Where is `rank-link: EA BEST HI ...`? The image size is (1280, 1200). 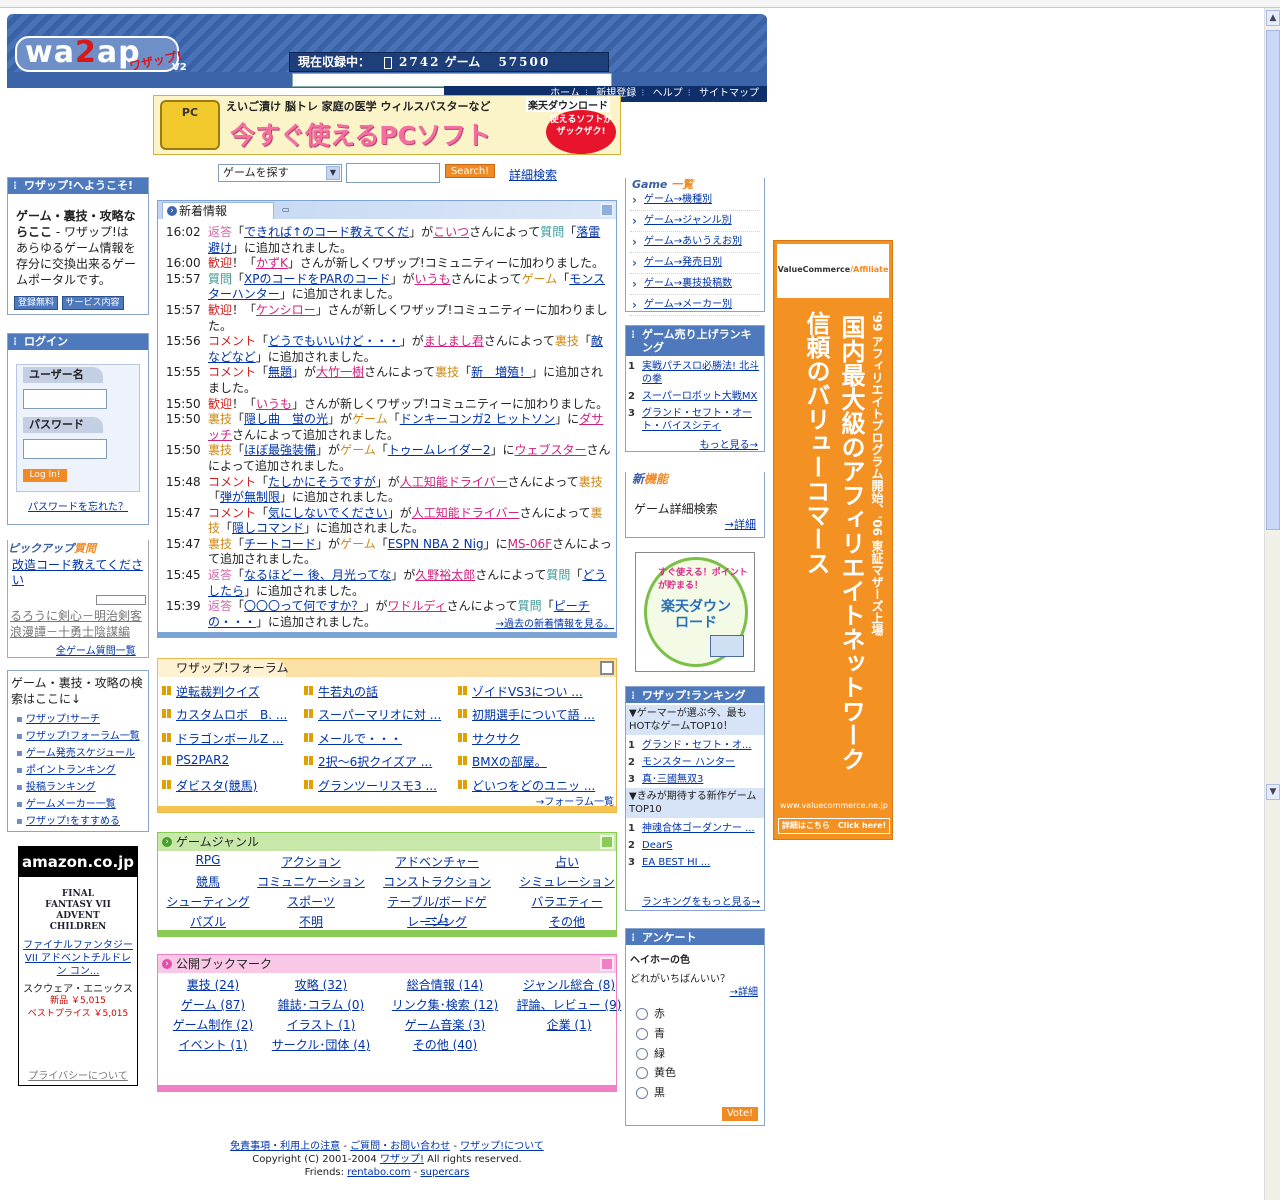 rank-link: EA BEST HI ... is located at coordinates (676, 862).